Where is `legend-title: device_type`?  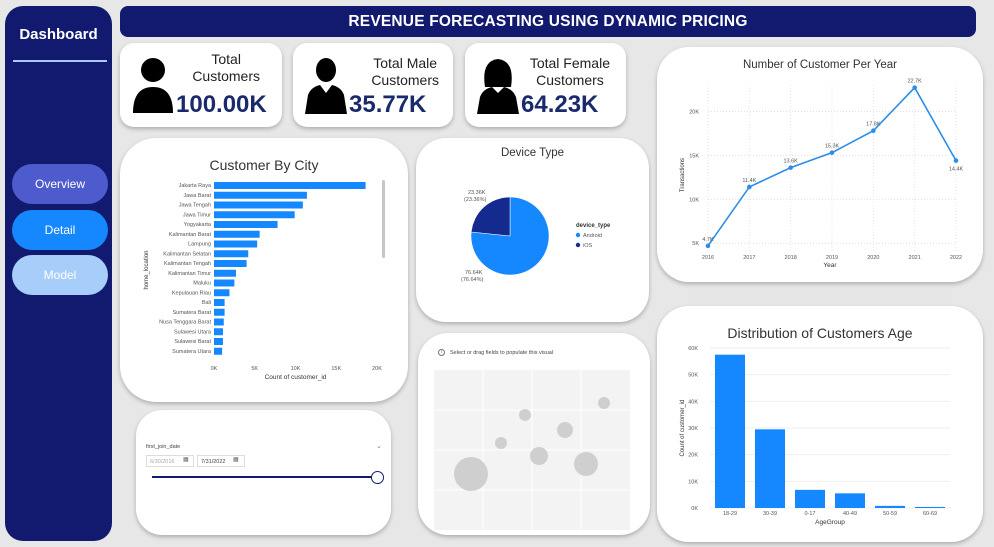 legend-title: device_type is located at coordinates (593, 226).